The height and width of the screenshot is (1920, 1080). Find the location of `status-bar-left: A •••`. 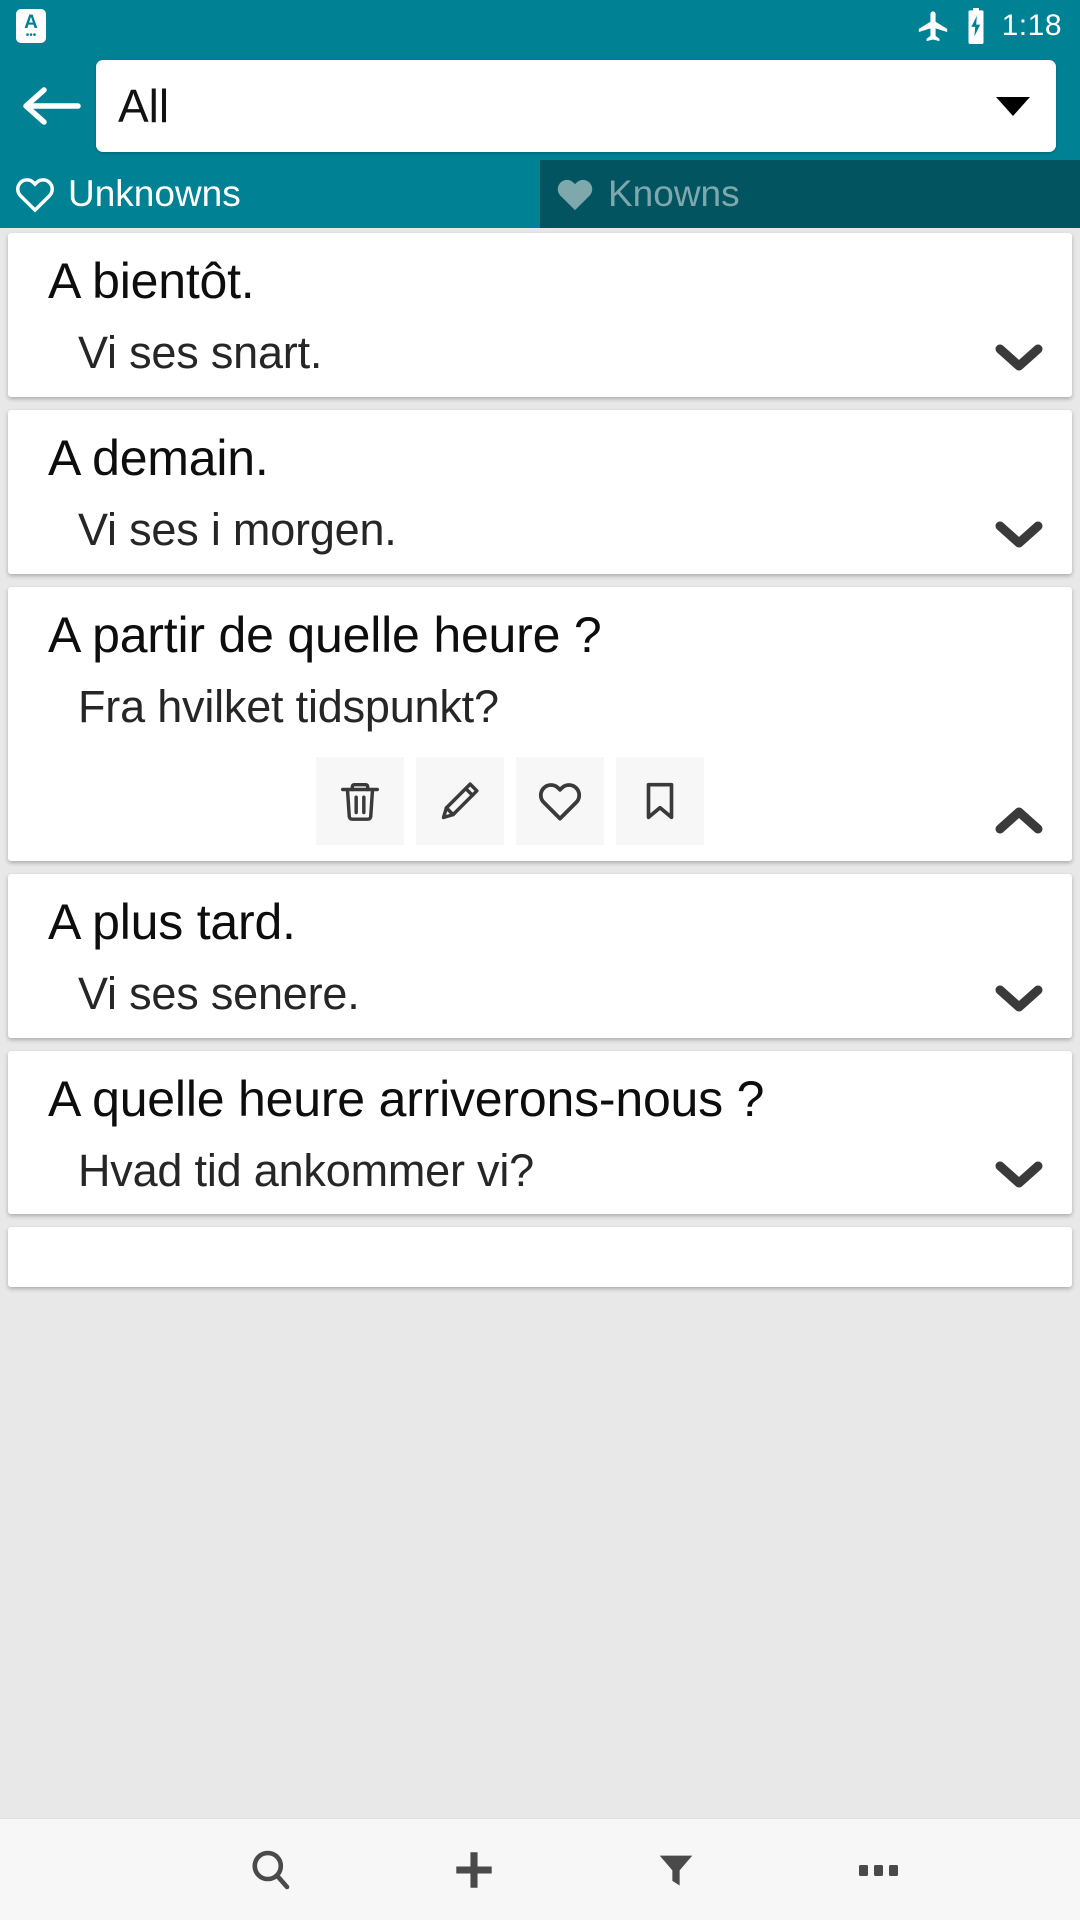

status-bar-left: A ••• is located at coordinates (31, 26).